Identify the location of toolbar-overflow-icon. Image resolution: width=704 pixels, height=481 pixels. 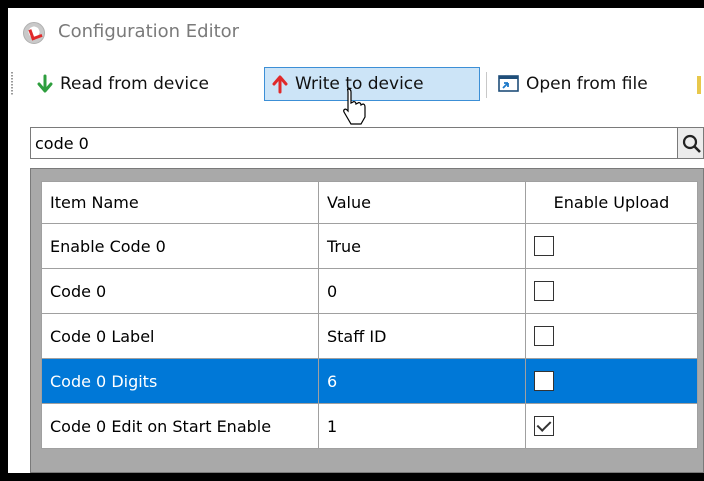
(699, 85).